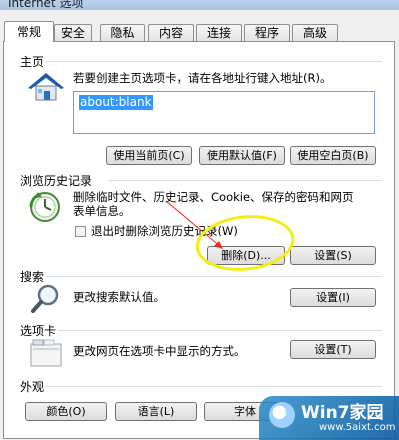 Image resolution: width=399 pixels, height=440 pixels. I want to click on tab-general: 常规, so click(29, 31).